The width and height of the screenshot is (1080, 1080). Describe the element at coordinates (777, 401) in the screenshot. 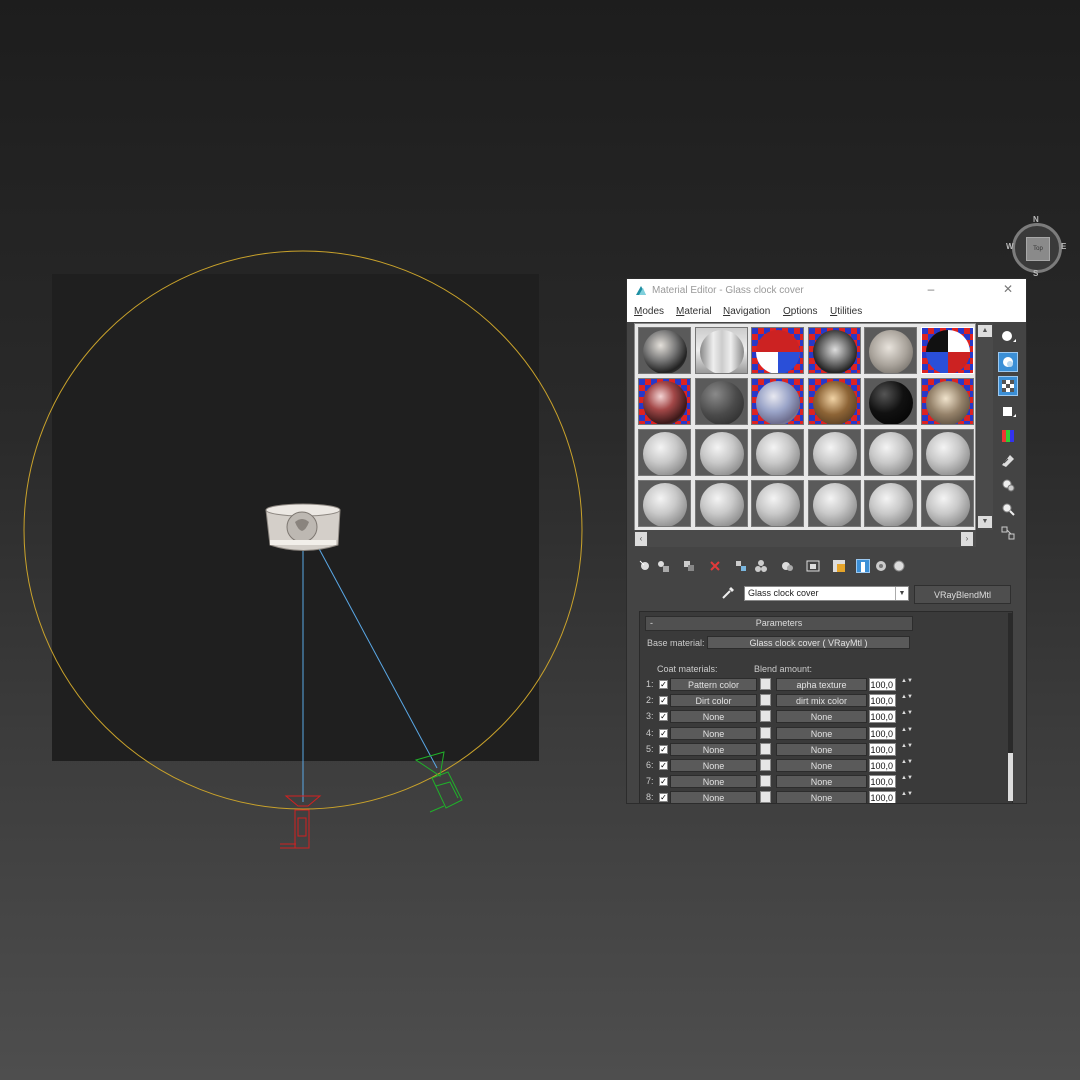

I see `sample-slot-checker-light` at that location.